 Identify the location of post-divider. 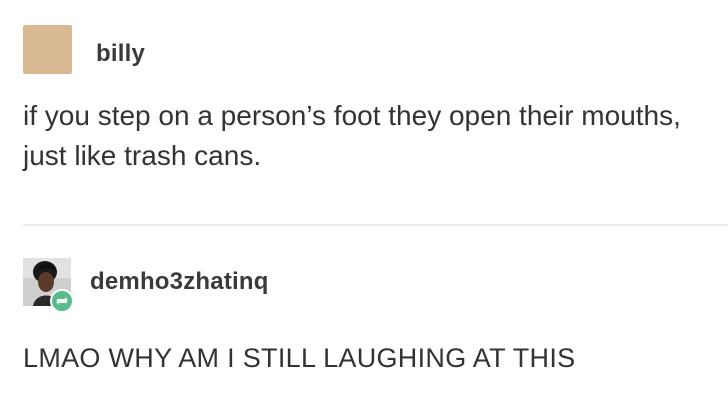
(375, 225).